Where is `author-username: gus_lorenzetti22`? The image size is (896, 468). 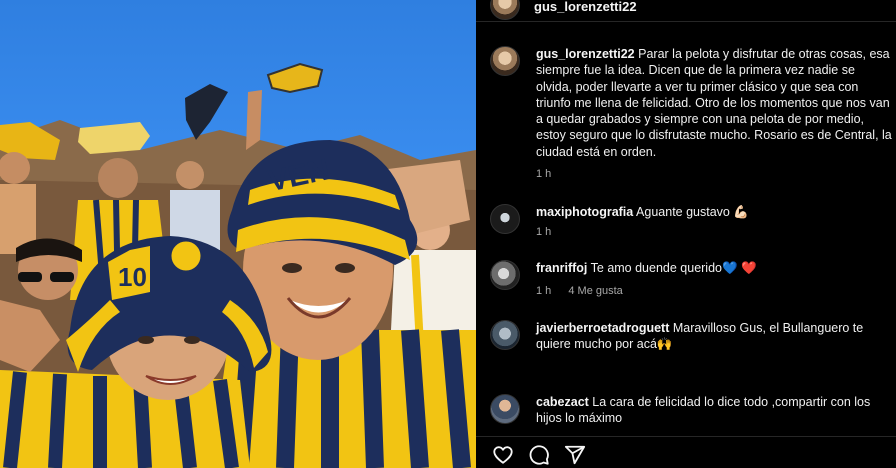 author-username: gus_lorenzetti22 is located at coordinates (585, 7).